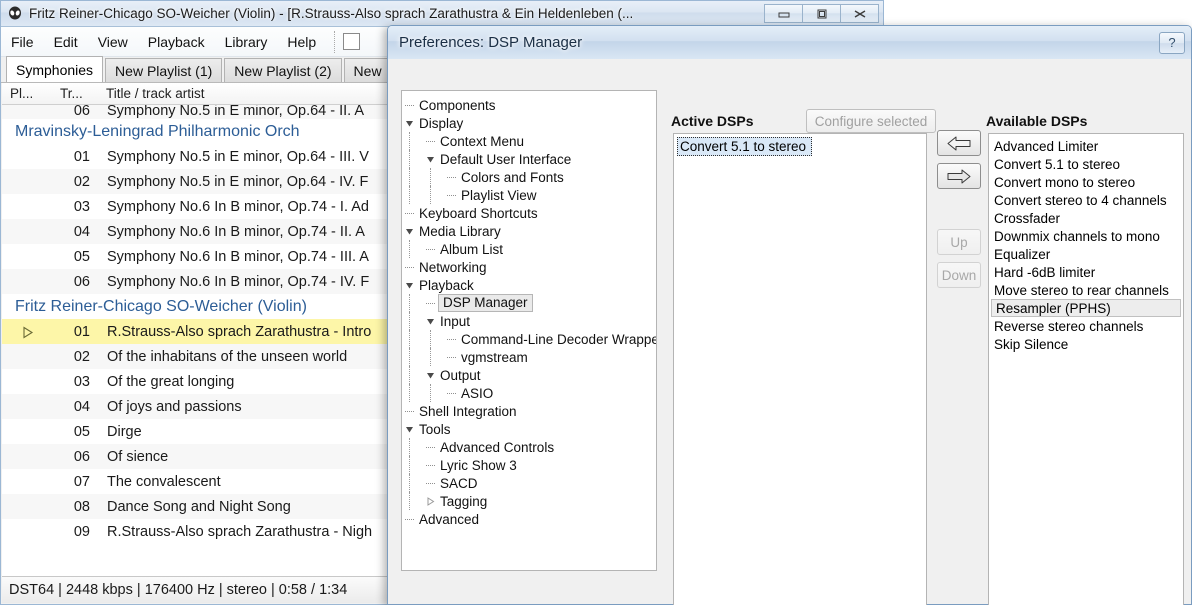 This screenshot has width=1192, height=605. I want to click on move-down-button: Down, so click(959, 275).